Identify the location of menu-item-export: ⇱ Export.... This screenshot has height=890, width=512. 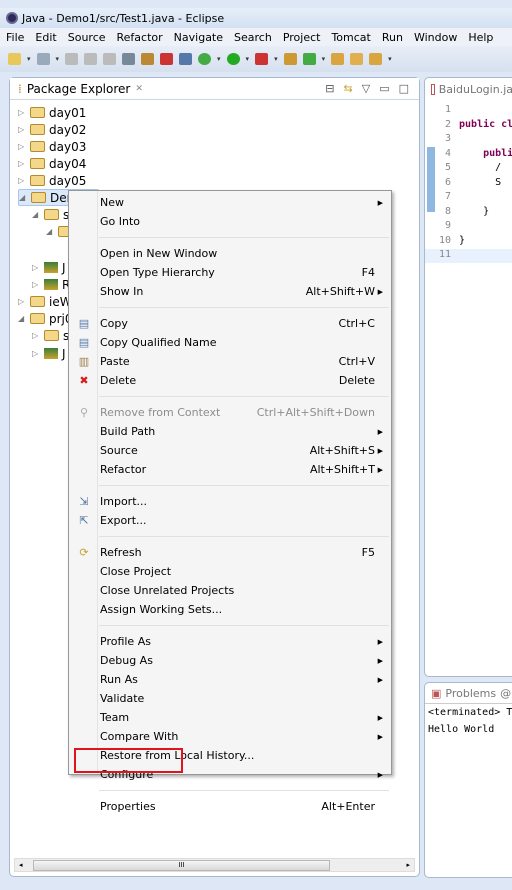
(230, 520).